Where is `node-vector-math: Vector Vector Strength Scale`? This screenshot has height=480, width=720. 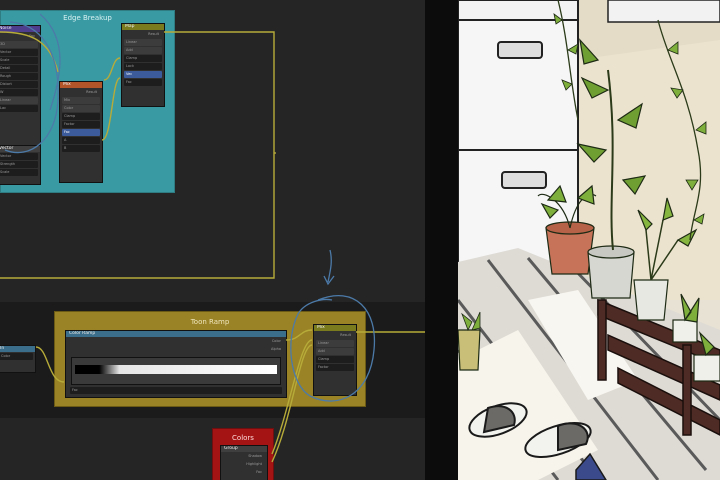 node-vector-math: Vector Vector Strength Scale is located at coordinates (20, 165).